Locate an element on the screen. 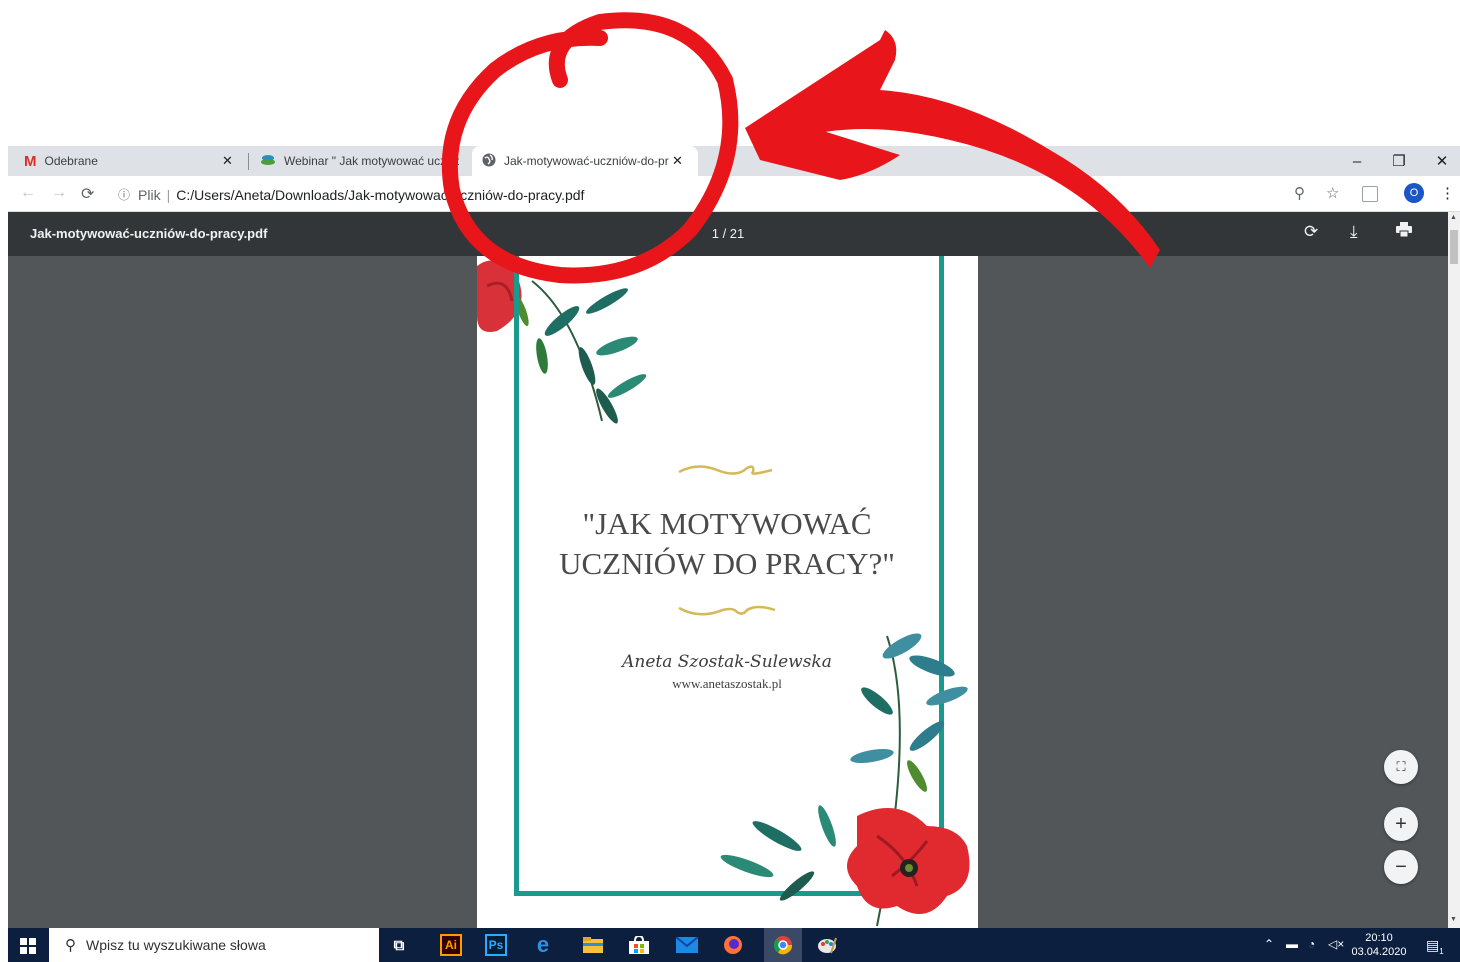 The height and width of the screenshot is (962, 1460). red-arrow-annotation is located at coordinates (952, 149).